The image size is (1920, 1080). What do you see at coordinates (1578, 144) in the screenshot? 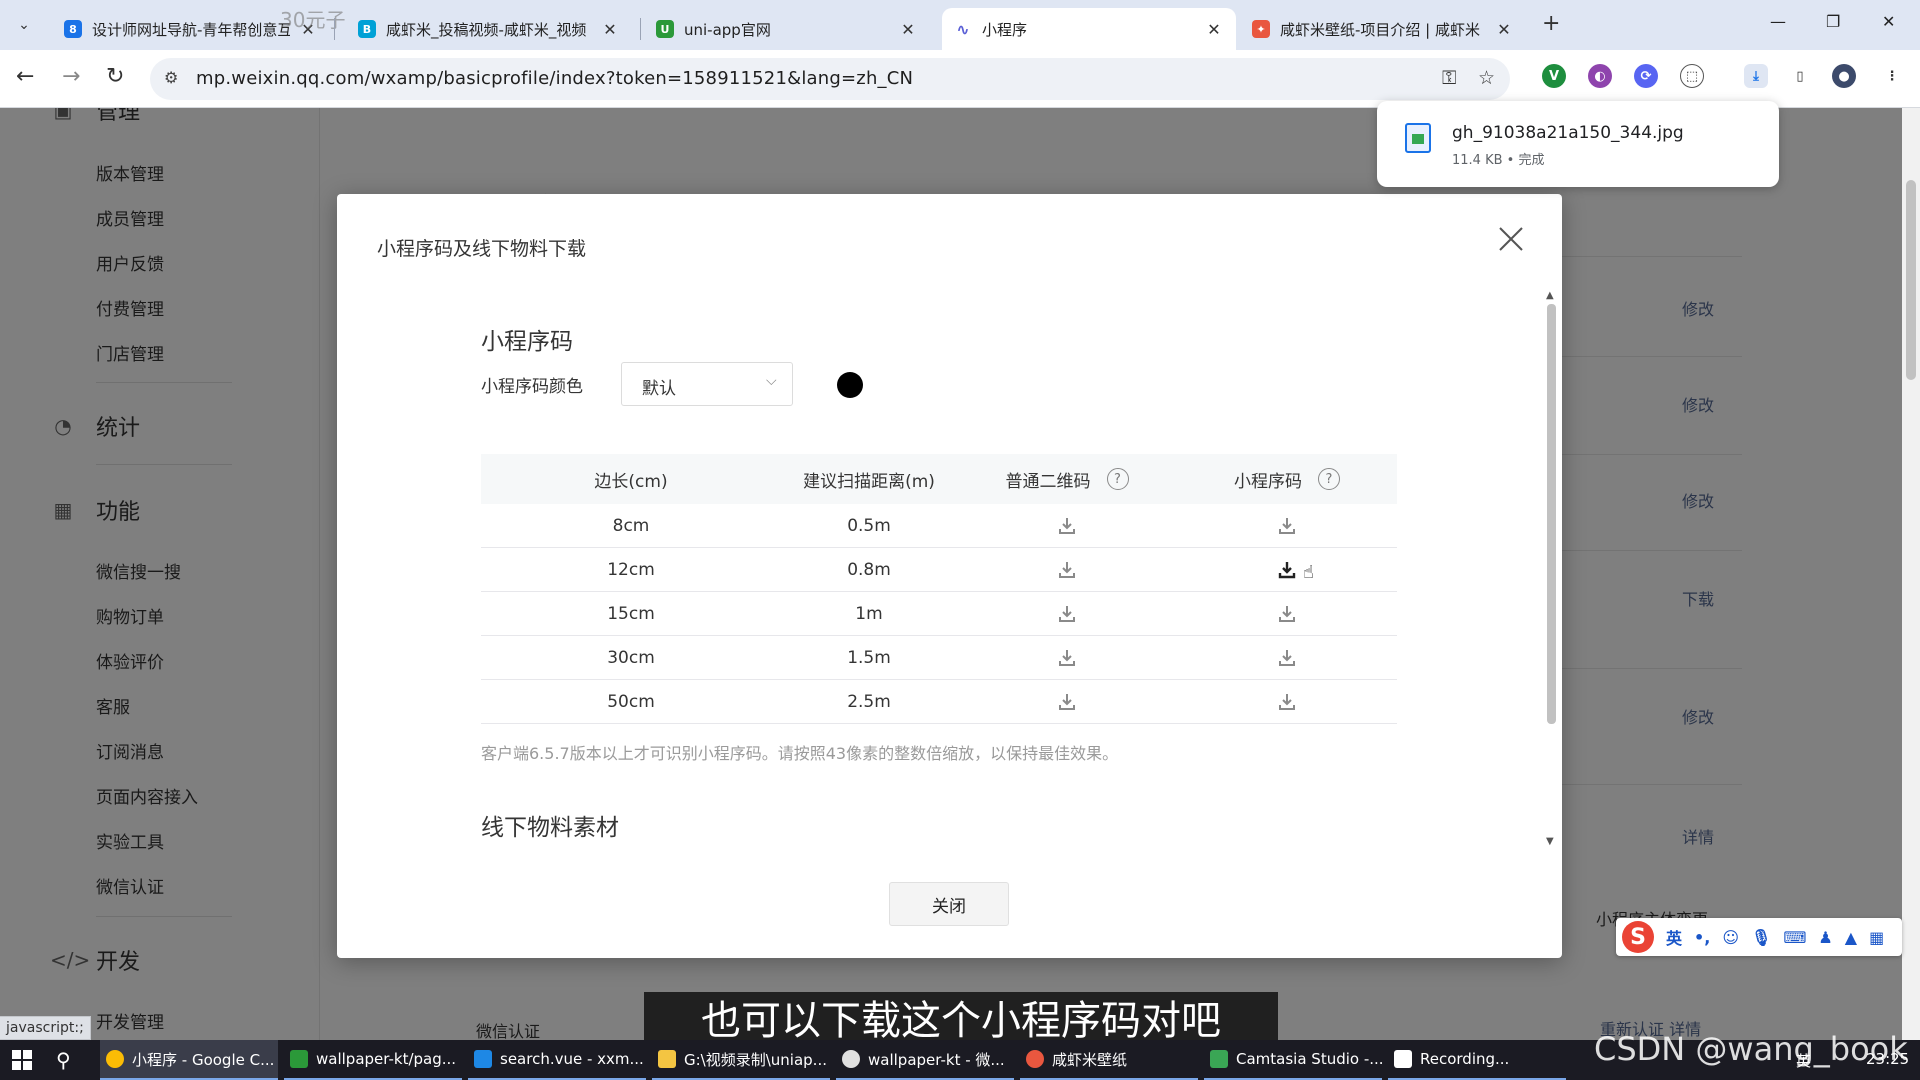
I see `download-bubble: gh_91038a21a150_344.jpg 11.4 KB • 完成` at bounding box center [1578, 144].